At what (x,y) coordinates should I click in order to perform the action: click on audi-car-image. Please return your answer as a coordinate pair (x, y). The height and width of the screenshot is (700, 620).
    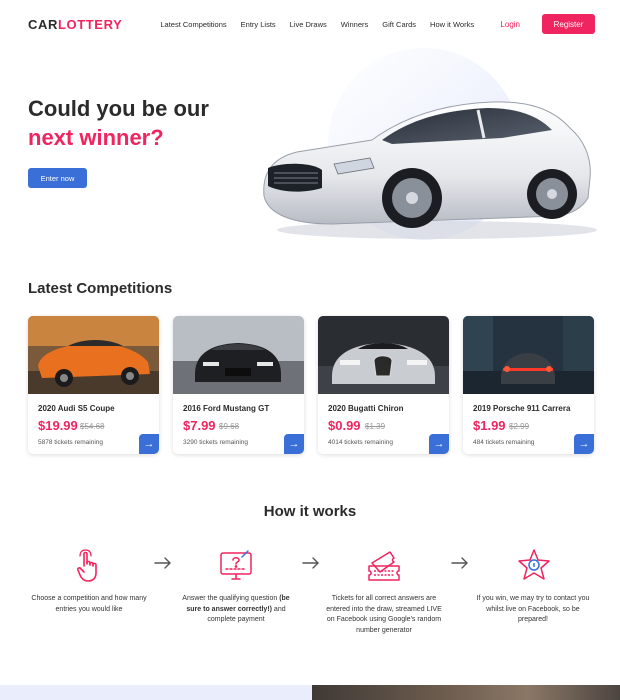
    Looking at the image, I should click on (93, 355).